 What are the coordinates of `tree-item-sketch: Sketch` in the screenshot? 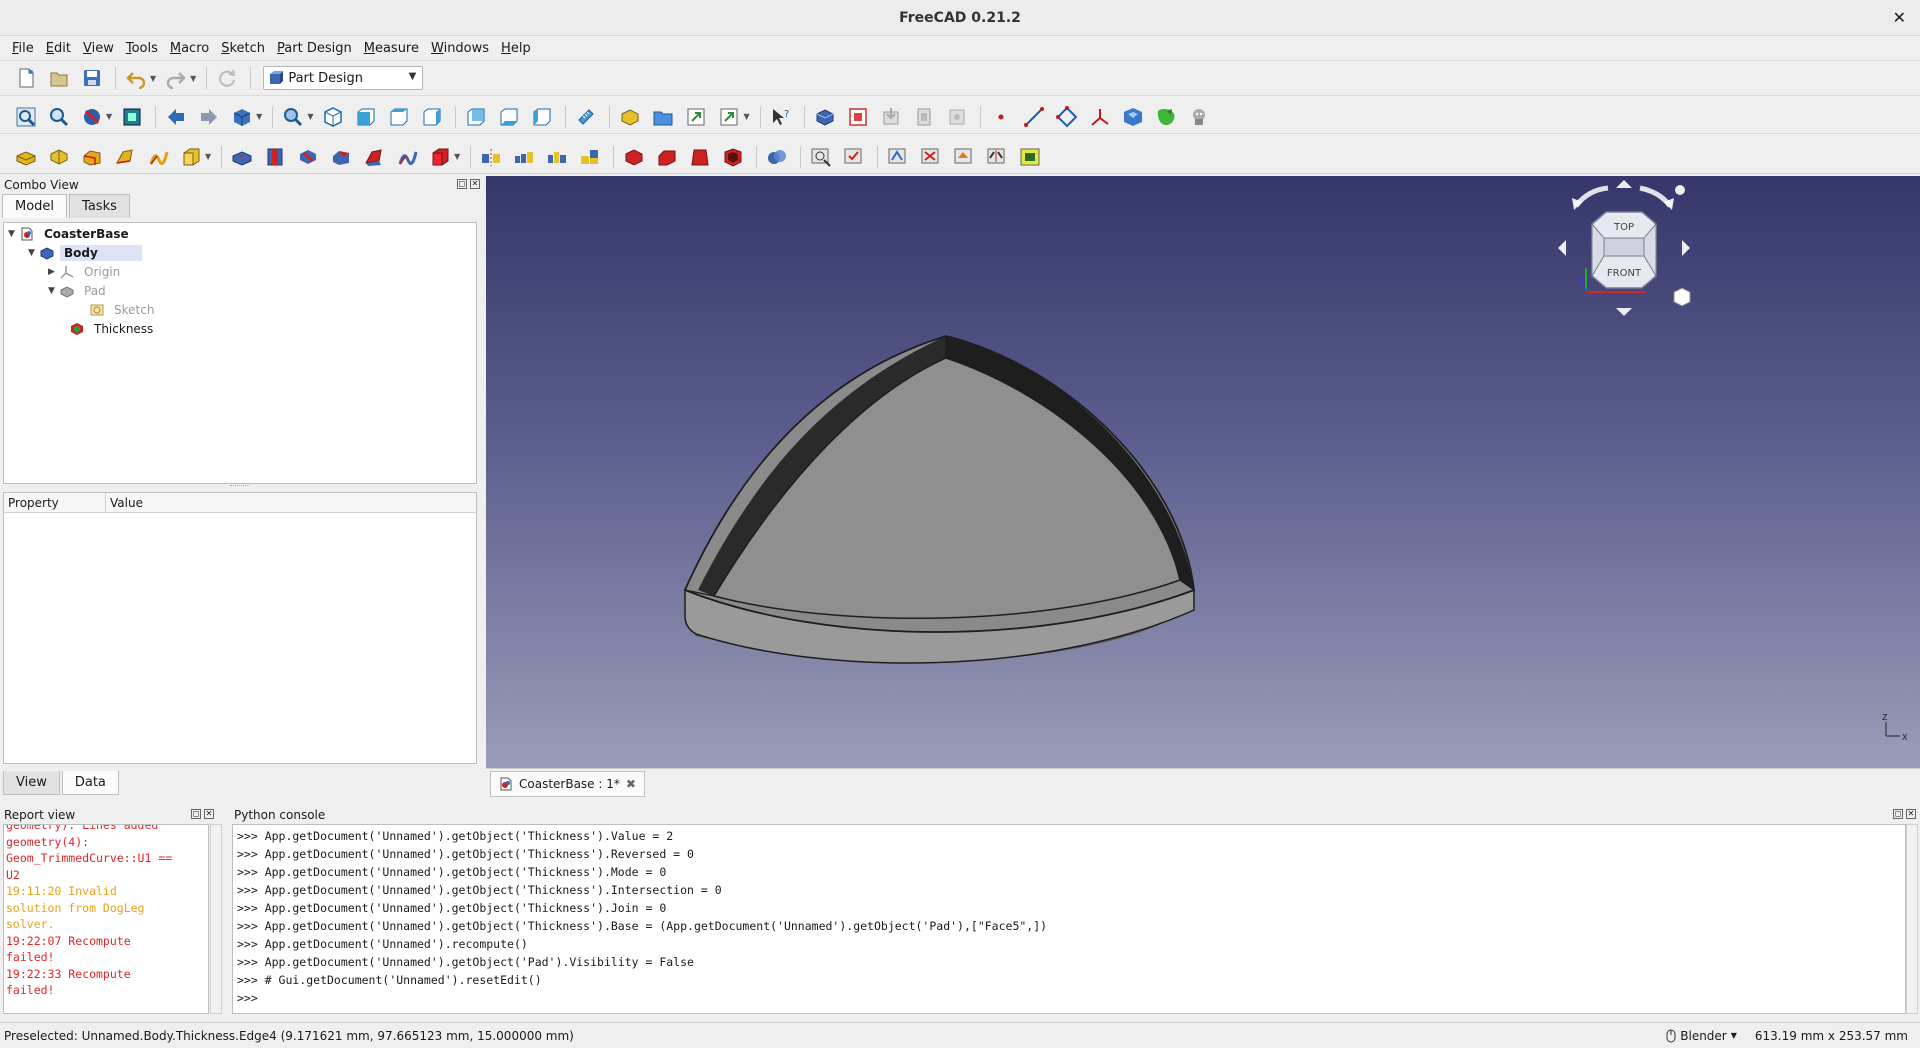 It's located at (118, 310).